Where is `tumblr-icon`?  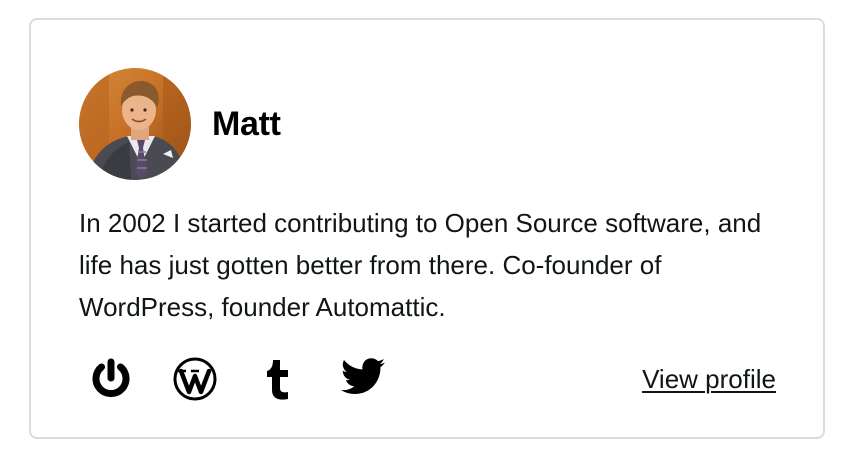 tumblr-icon is located at coordinates (277, 380).